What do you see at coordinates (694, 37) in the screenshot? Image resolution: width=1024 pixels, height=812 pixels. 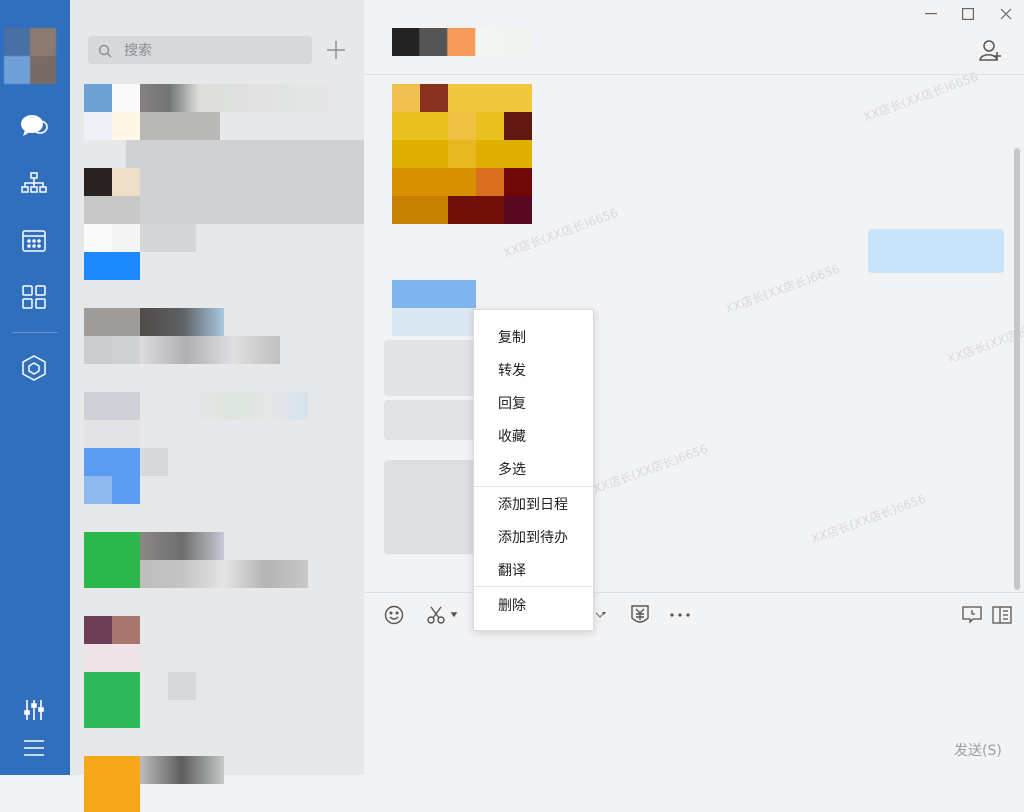 I see `chat-header` at bounding box center [694, 37].